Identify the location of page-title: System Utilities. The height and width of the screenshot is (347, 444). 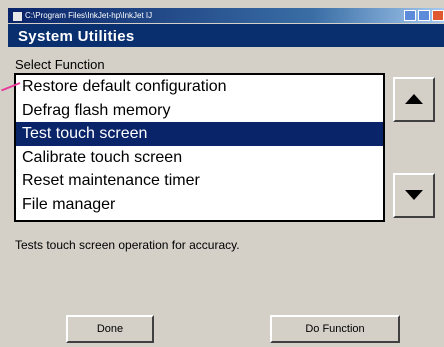
(76, 36).